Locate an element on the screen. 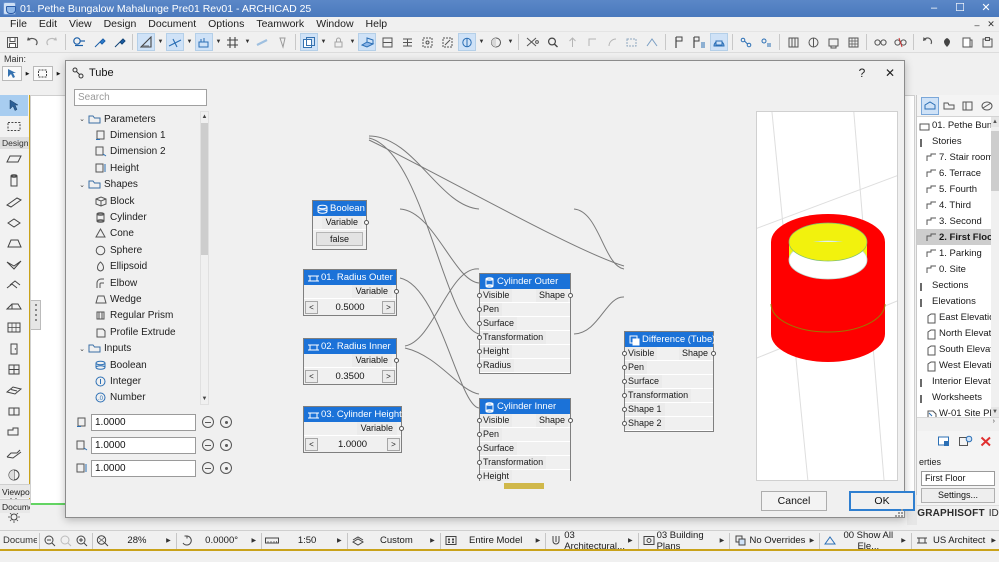 Image resolution: width=999 pixels, height=562 pixels. photorender-icon is located at coordinates (496, 42).